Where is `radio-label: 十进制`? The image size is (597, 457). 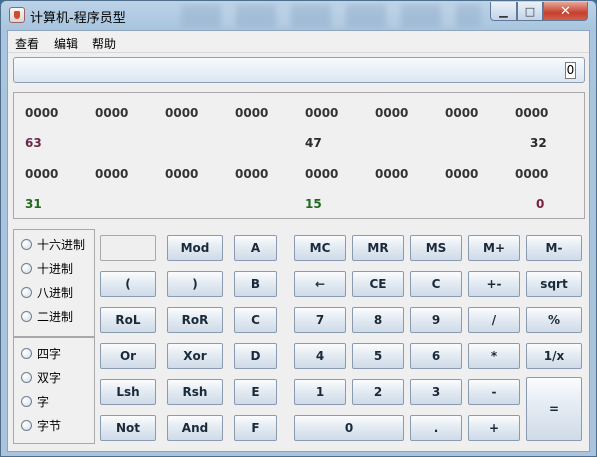
radio-label: 十进制 is located at coordinates (55, 269).